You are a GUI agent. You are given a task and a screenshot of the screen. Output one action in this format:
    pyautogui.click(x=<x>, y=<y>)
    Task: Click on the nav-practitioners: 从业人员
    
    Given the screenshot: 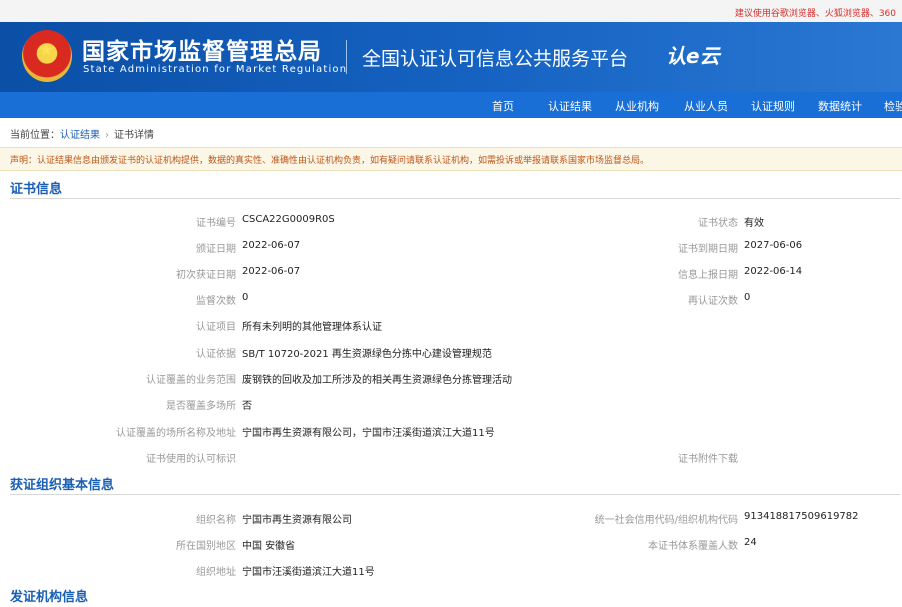 What is the action you would take?
    pyautogui.click(x=706, y=106)
    